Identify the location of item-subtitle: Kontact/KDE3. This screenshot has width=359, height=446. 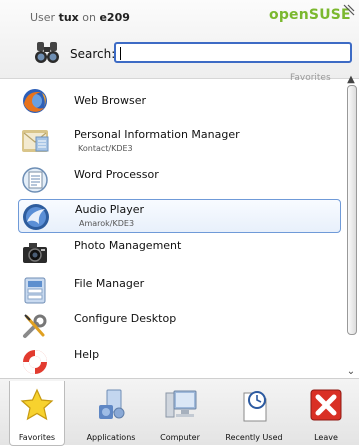
(105, 148).